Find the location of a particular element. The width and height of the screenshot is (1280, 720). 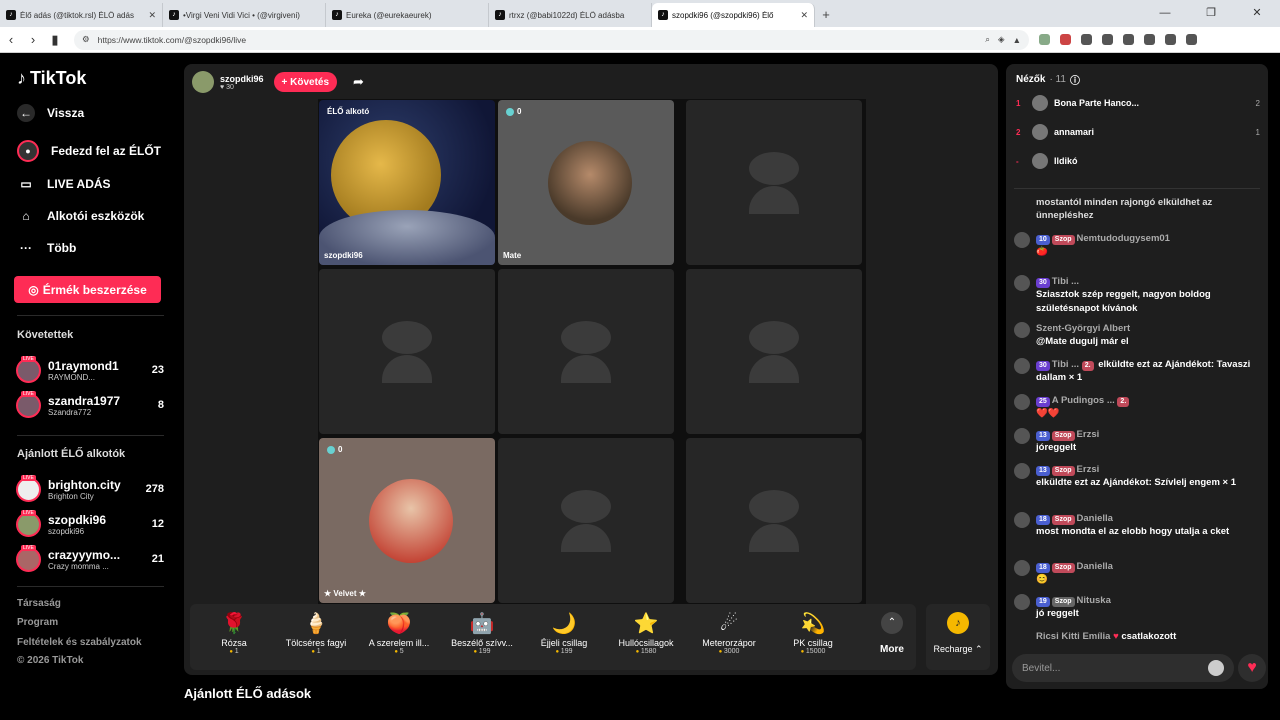

recommended-account: brighton.cityBrighton City 278 is located at coordinates (90, 489).